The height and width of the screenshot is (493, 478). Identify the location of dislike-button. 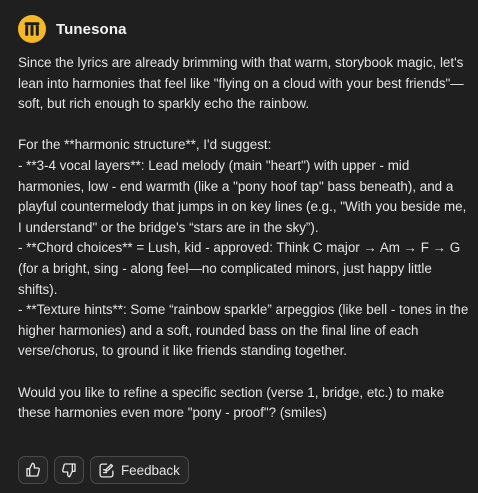
(69, 470).